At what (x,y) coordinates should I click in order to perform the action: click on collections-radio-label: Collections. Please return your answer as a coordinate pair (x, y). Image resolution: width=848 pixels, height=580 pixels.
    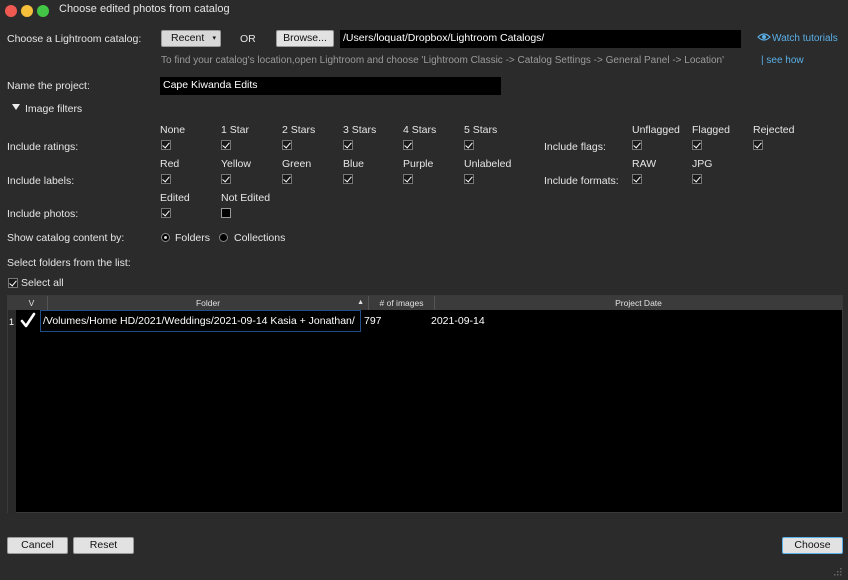
    Looking at the image, I should click on (259, 238).